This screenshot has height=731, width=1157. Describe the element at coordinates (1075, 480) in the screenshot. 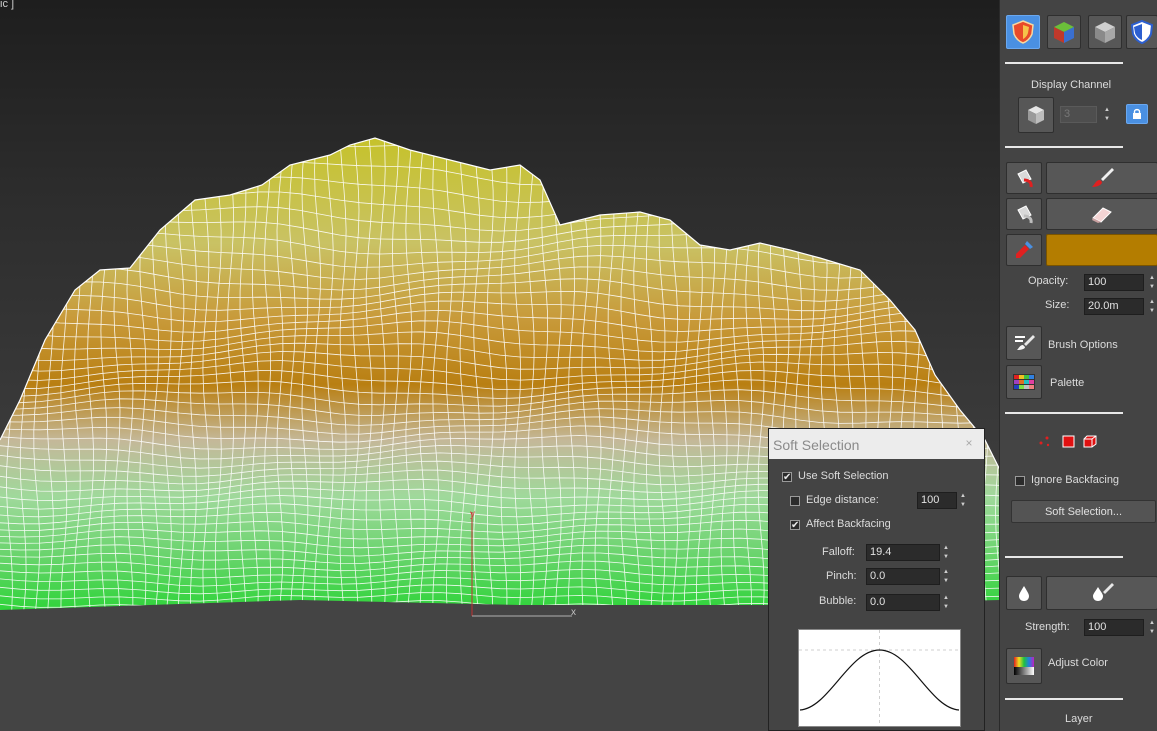

I see `ignore-backfacing-label: Ignore Backfacing` at that location.